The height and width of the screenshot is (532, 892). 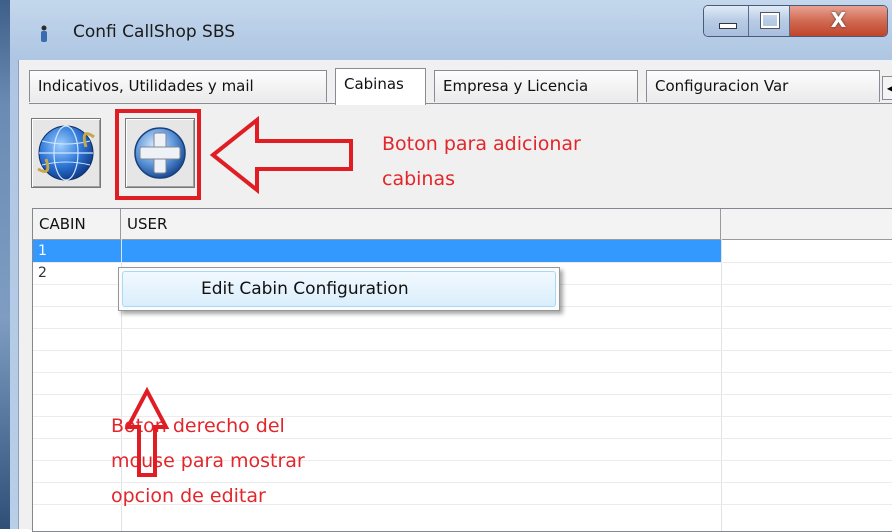 I want to click on window-title: Confi CallShop SBS, so click(x=154, y=32).